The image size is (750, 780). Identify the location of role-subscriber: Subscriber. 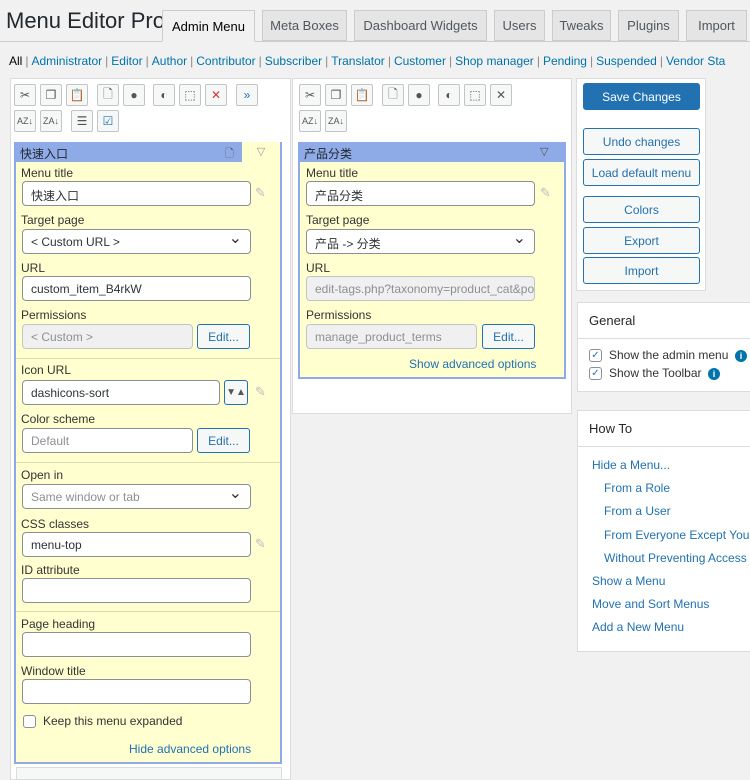
(293, 61).